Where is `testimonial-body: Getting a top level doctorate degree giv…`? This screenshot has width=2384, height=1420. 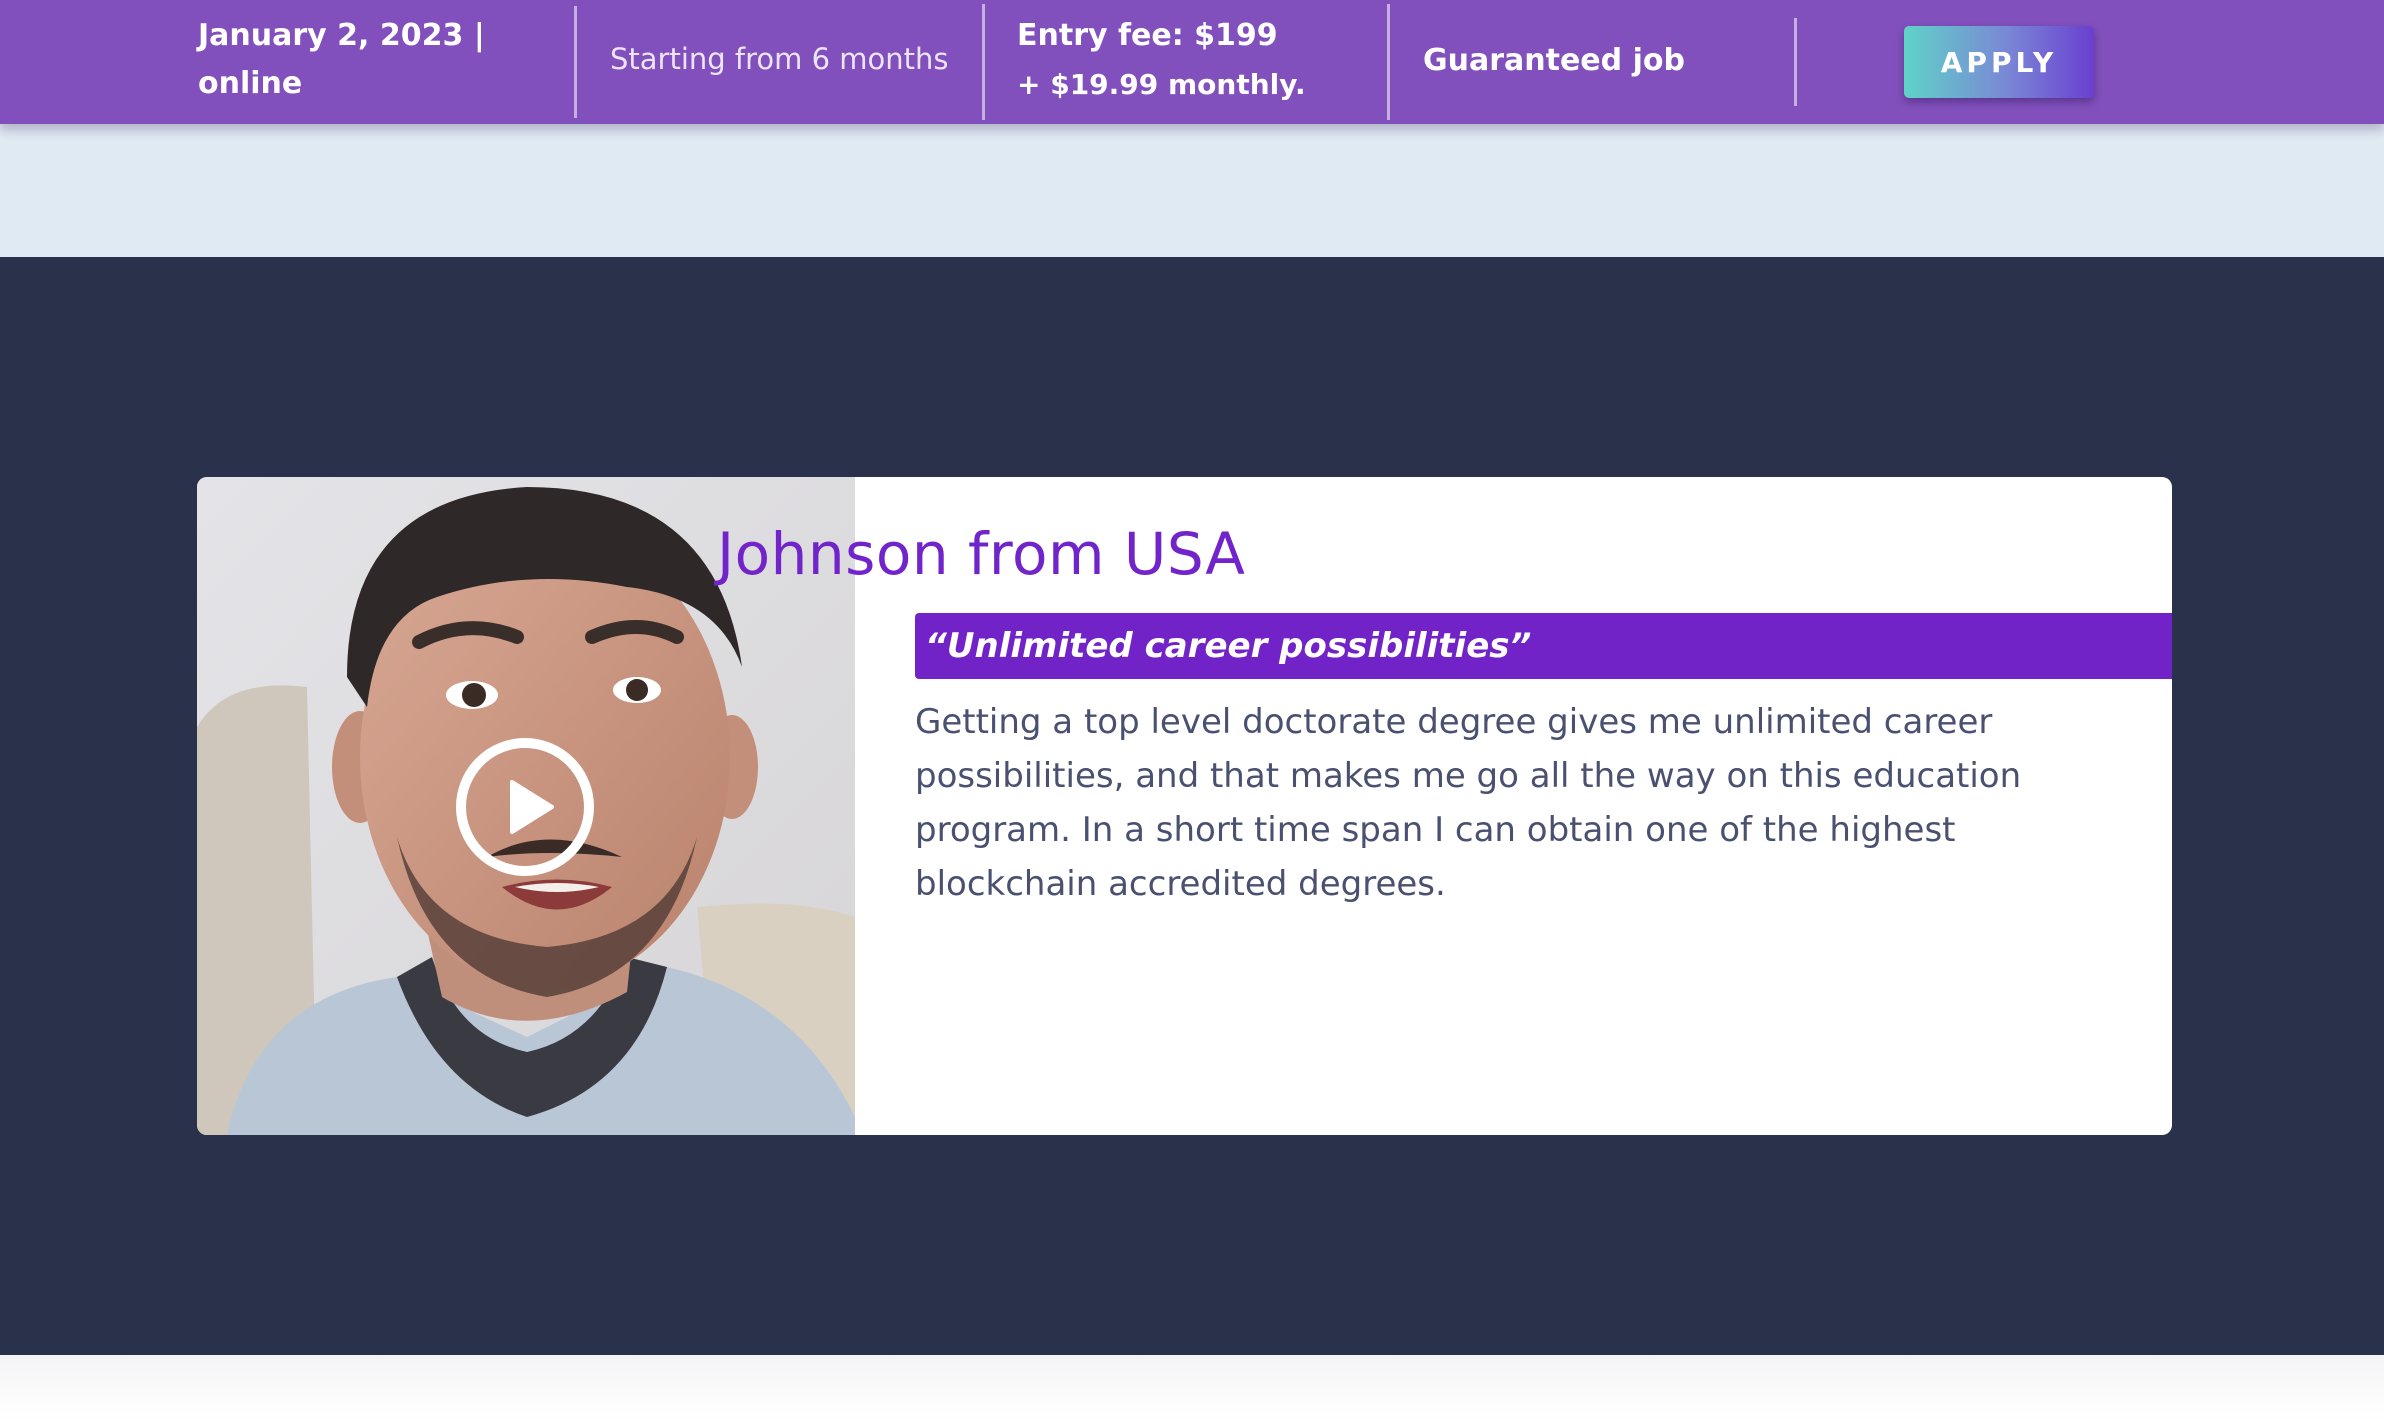 testimonial-body: Getting a top level doctorate degree giv… is located at coordinates (1468, 803).